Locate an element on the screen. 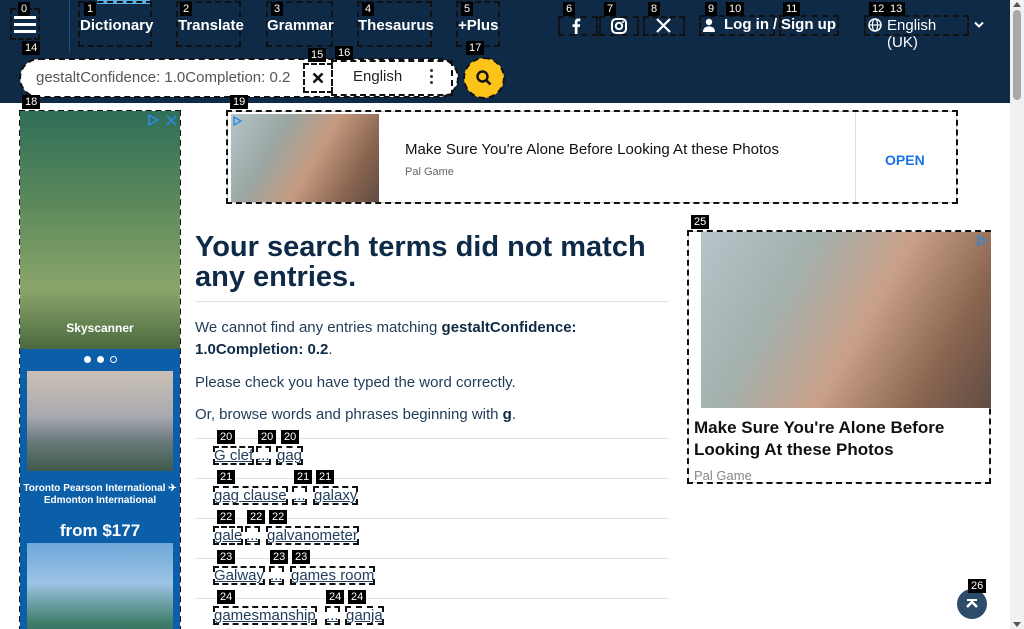  marker-label: 14 is located at coordinates (31, 48).